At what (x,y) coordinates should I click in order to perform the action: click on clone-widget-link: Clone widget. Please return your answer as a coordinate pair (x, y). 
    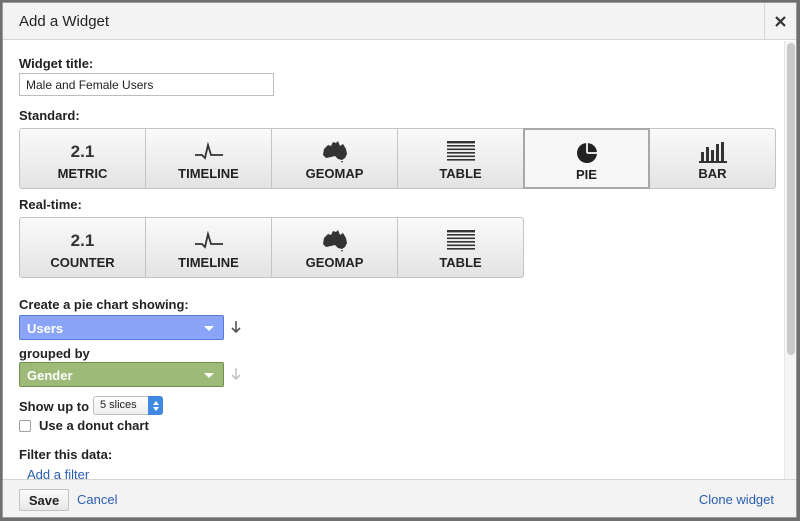
    Looking at the image, I should click on (736, 499).